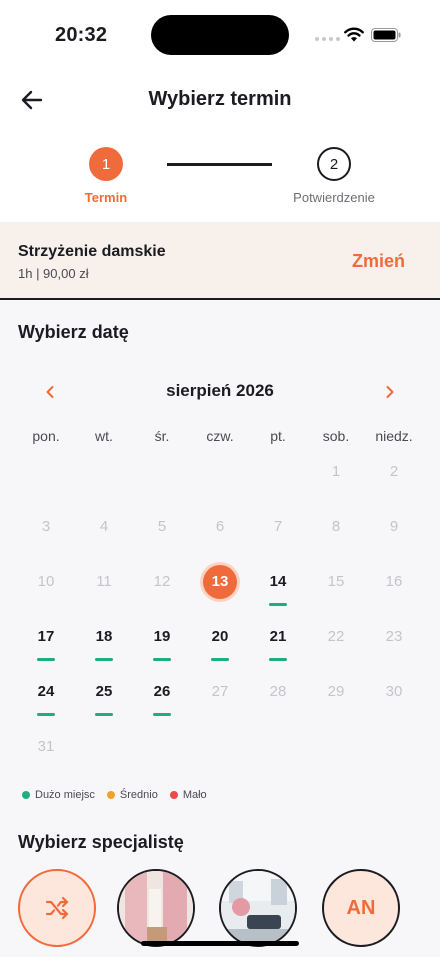  I want to click on dynamic-island, so click(220, 35).